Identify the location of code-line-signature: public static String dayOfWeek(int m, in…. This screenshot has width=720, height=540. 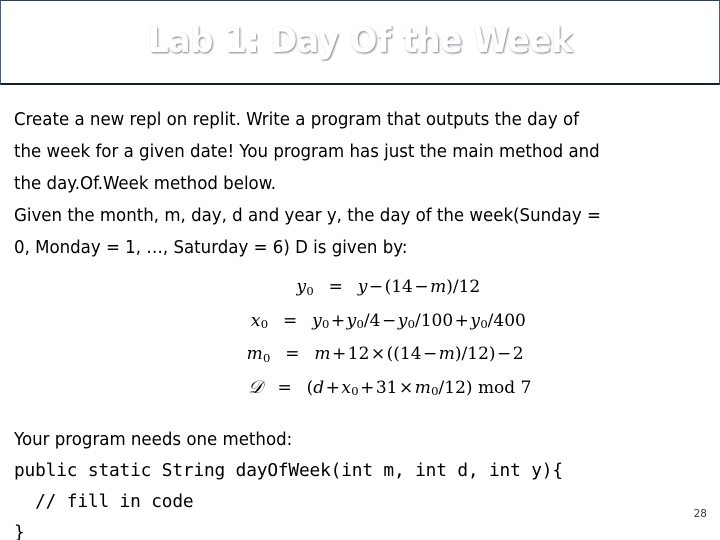
(288, 470).